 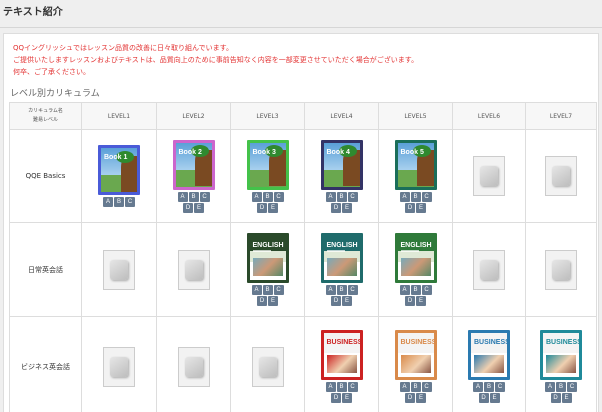 I want to click on level-header: LEVEL3, so click(x=267, y=116).